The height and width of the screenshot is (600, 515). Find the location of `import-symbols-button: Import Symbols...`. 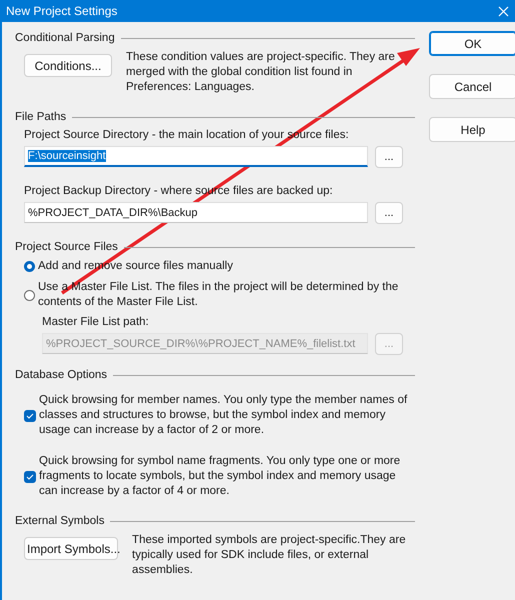

import-symbols-button: Import Symbols... is located at coordinates (71, 548).